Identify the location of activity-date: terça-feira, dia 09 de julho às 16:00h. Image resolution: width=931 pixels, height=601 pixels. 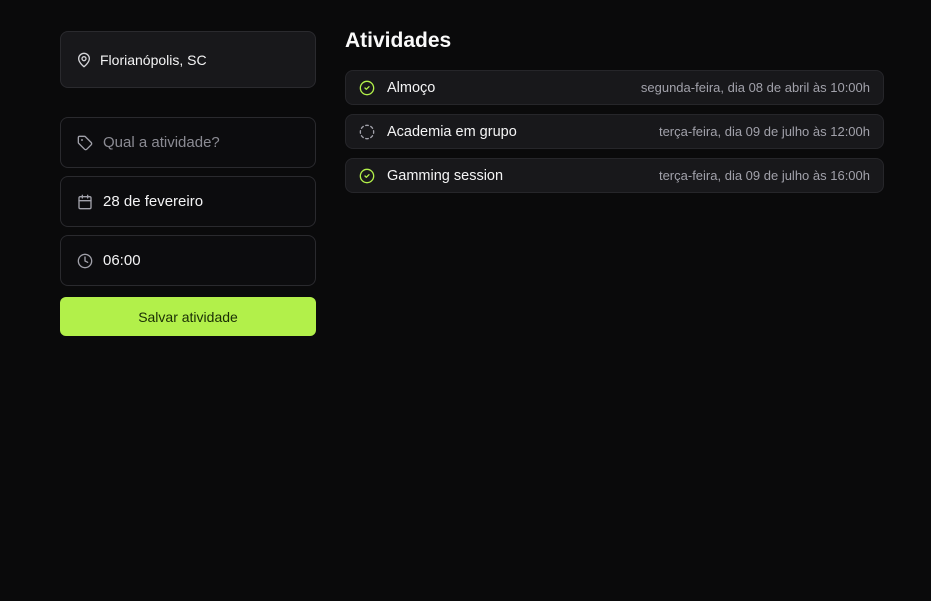
(764, 175).